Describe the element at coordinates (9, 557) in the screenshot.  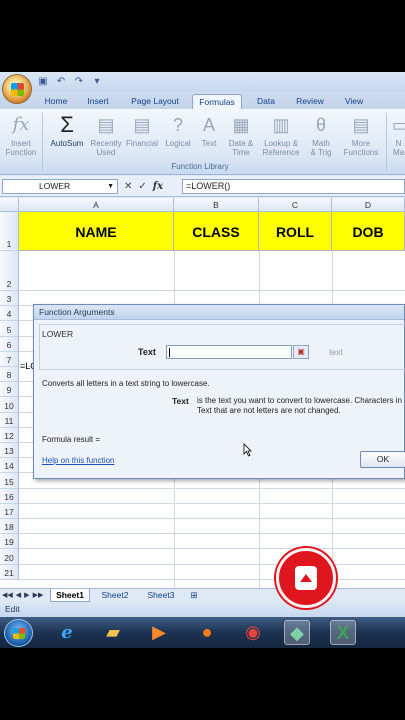
I see `row-header: 20` at that location.